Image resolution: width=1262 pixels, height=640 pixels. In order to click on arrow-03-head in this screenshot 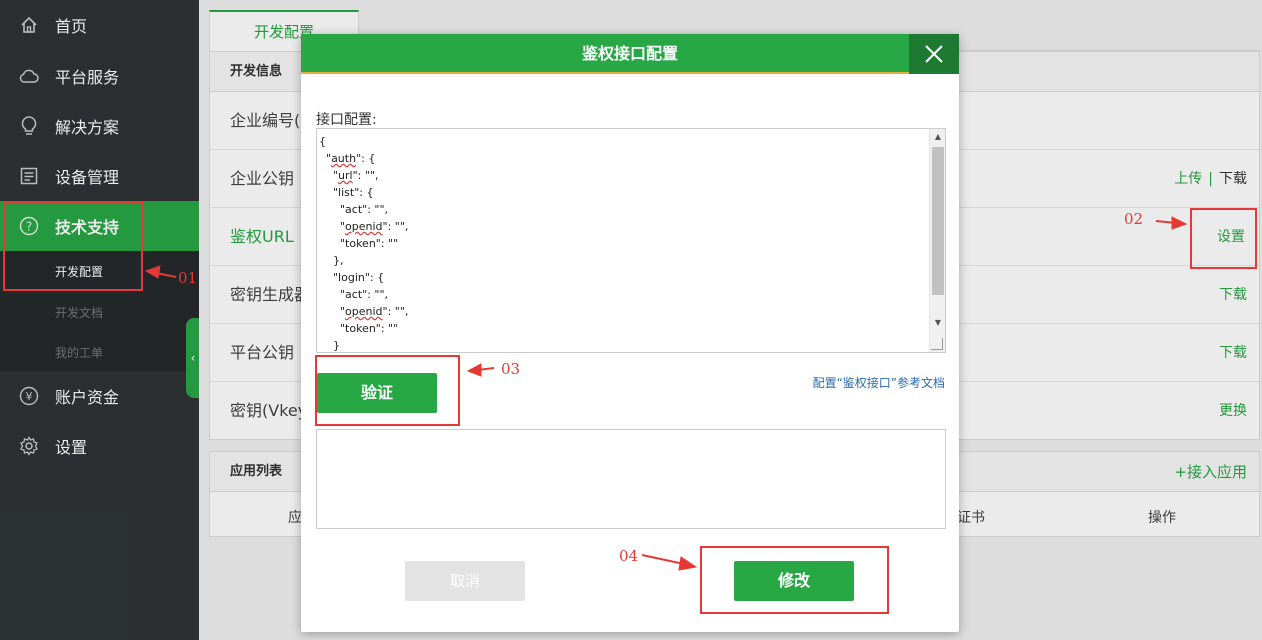, I will do `click(474, 370)`.